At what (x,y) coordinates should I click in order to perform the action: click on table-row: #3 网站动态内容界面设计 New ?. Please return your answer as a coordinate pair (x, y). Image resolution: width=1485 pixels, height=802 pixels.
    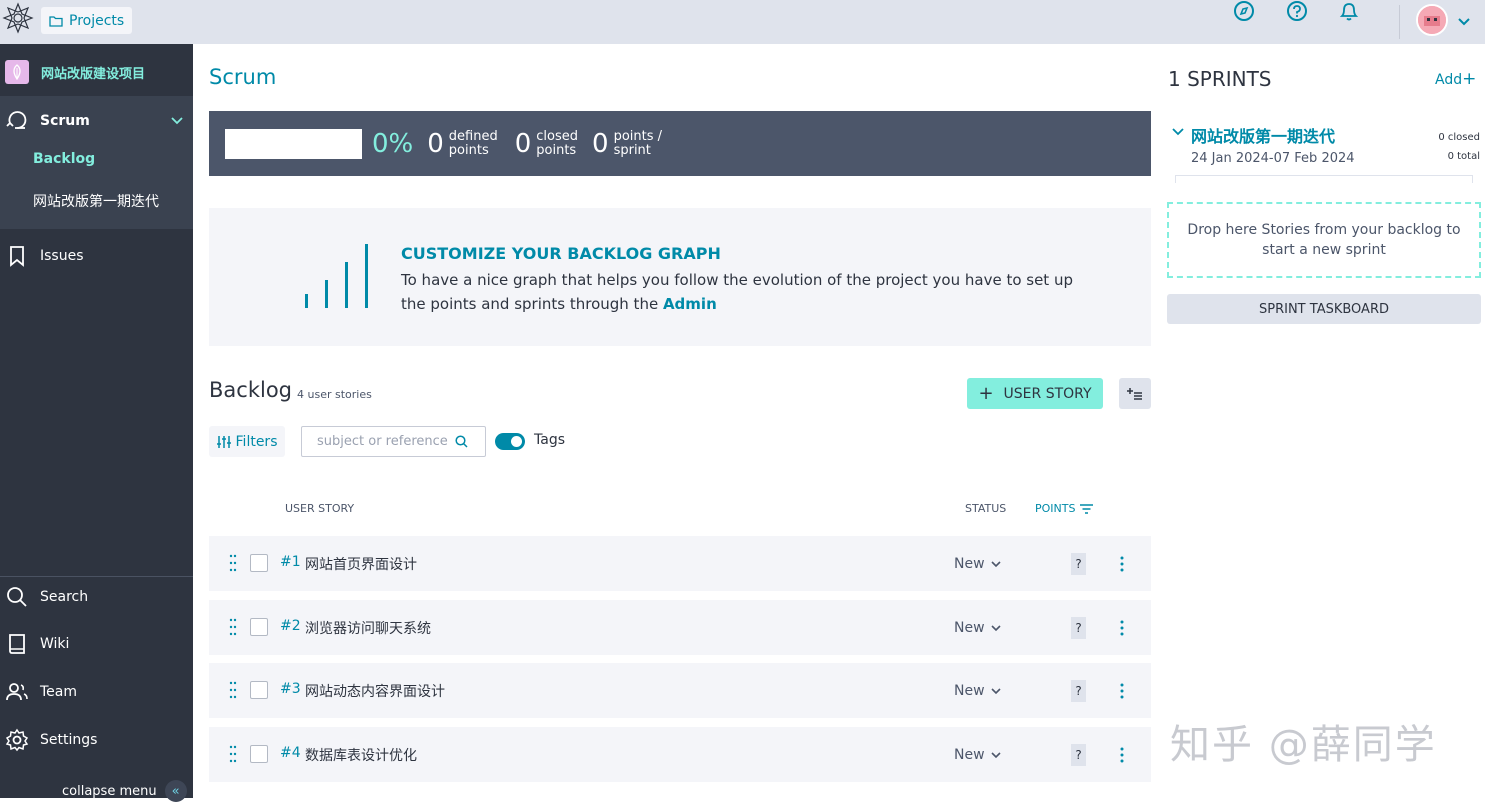
    Looking at the image, I should click on (680, 690).